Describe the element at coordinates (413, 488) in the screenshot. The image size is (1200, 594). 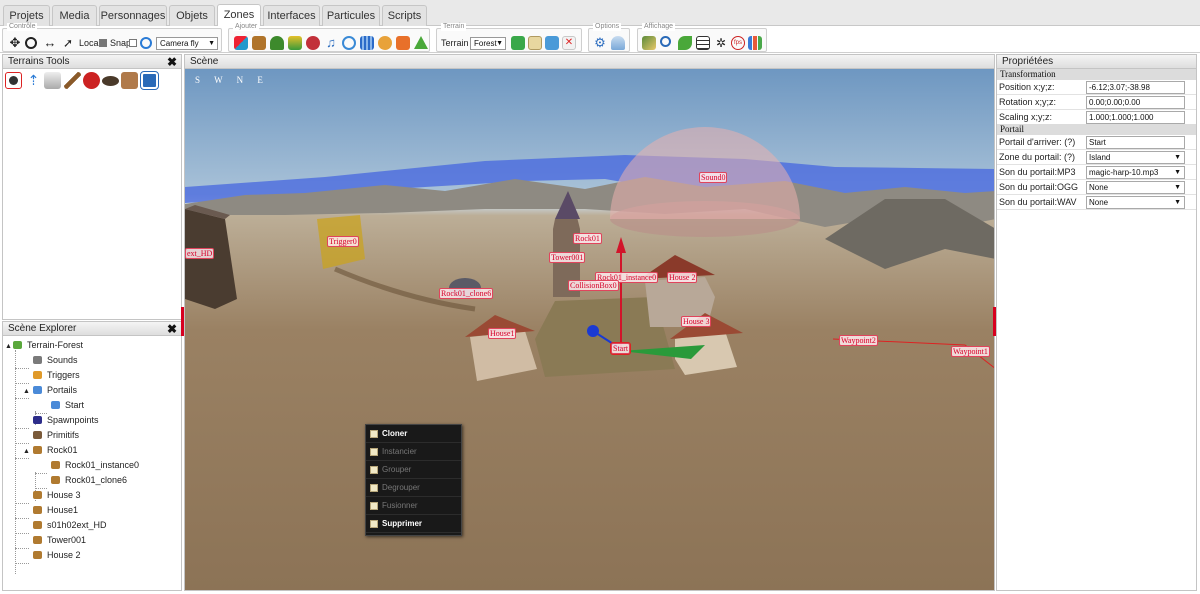
I see `menu-item-degrouper: Degrouper` at that location.